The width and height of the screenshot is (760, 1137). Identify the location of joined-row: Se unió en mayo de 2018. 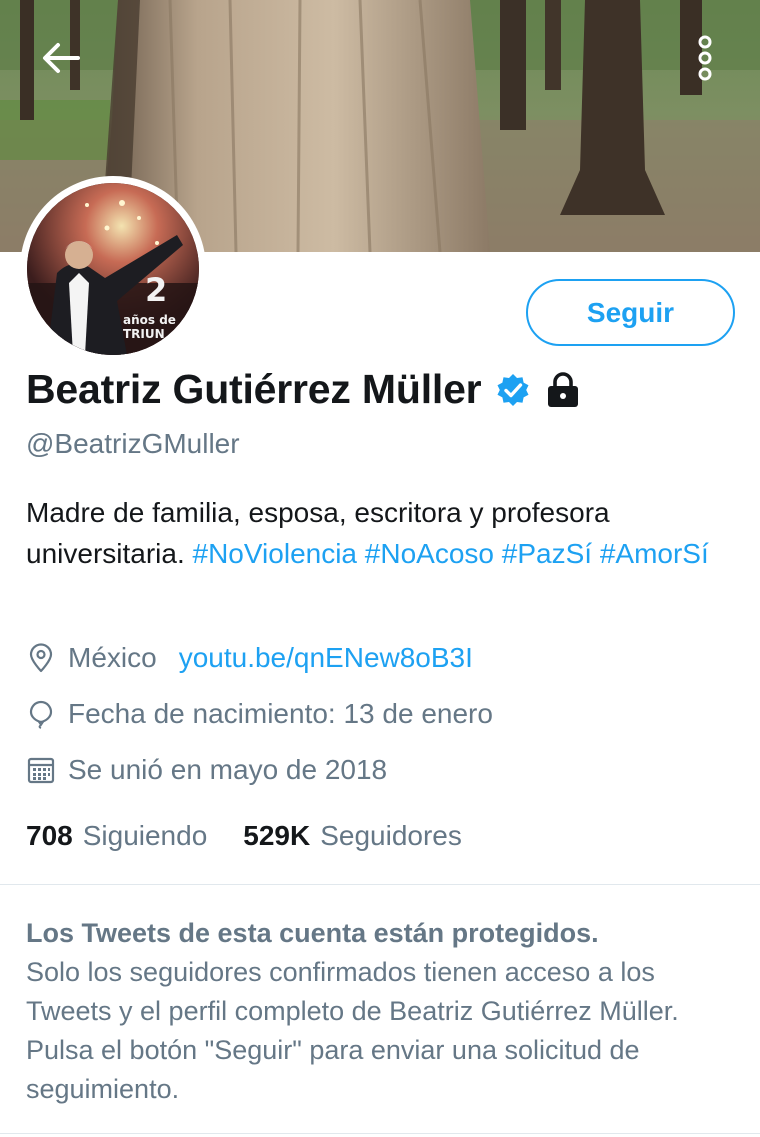
(206, 770).